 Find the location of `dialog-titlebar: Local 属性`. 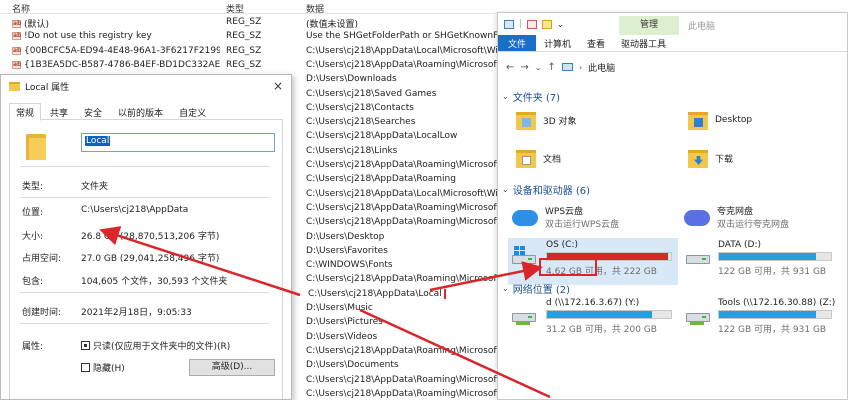

dialog-titlebar: Local 属性 is located at coordinates (146, 86).